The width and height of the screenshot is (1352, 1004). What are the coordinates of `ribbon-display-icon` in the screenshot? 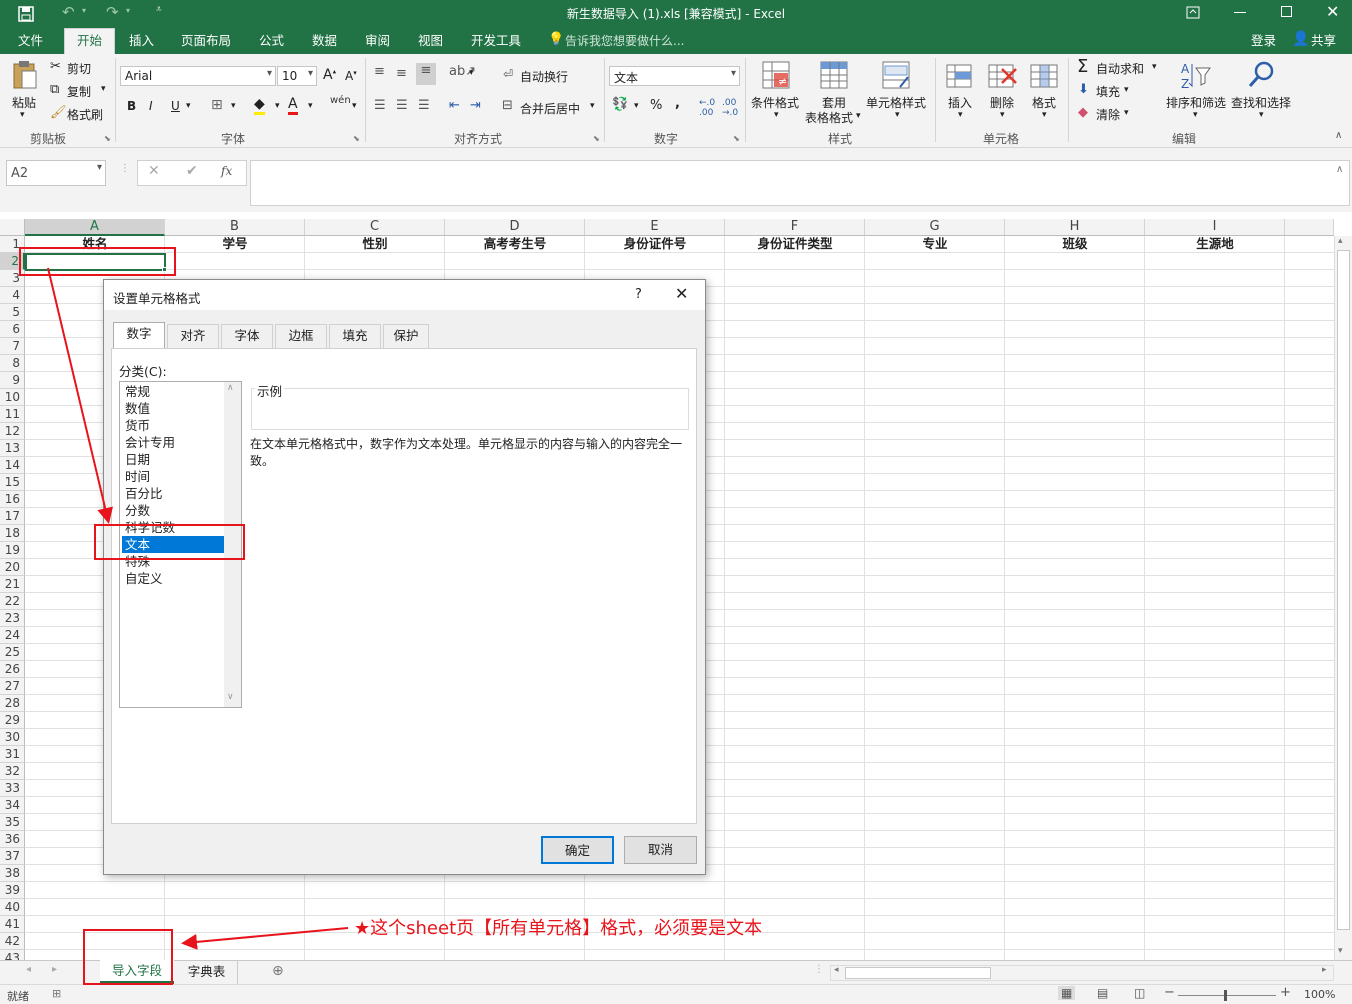 It's located at (1193, 12).